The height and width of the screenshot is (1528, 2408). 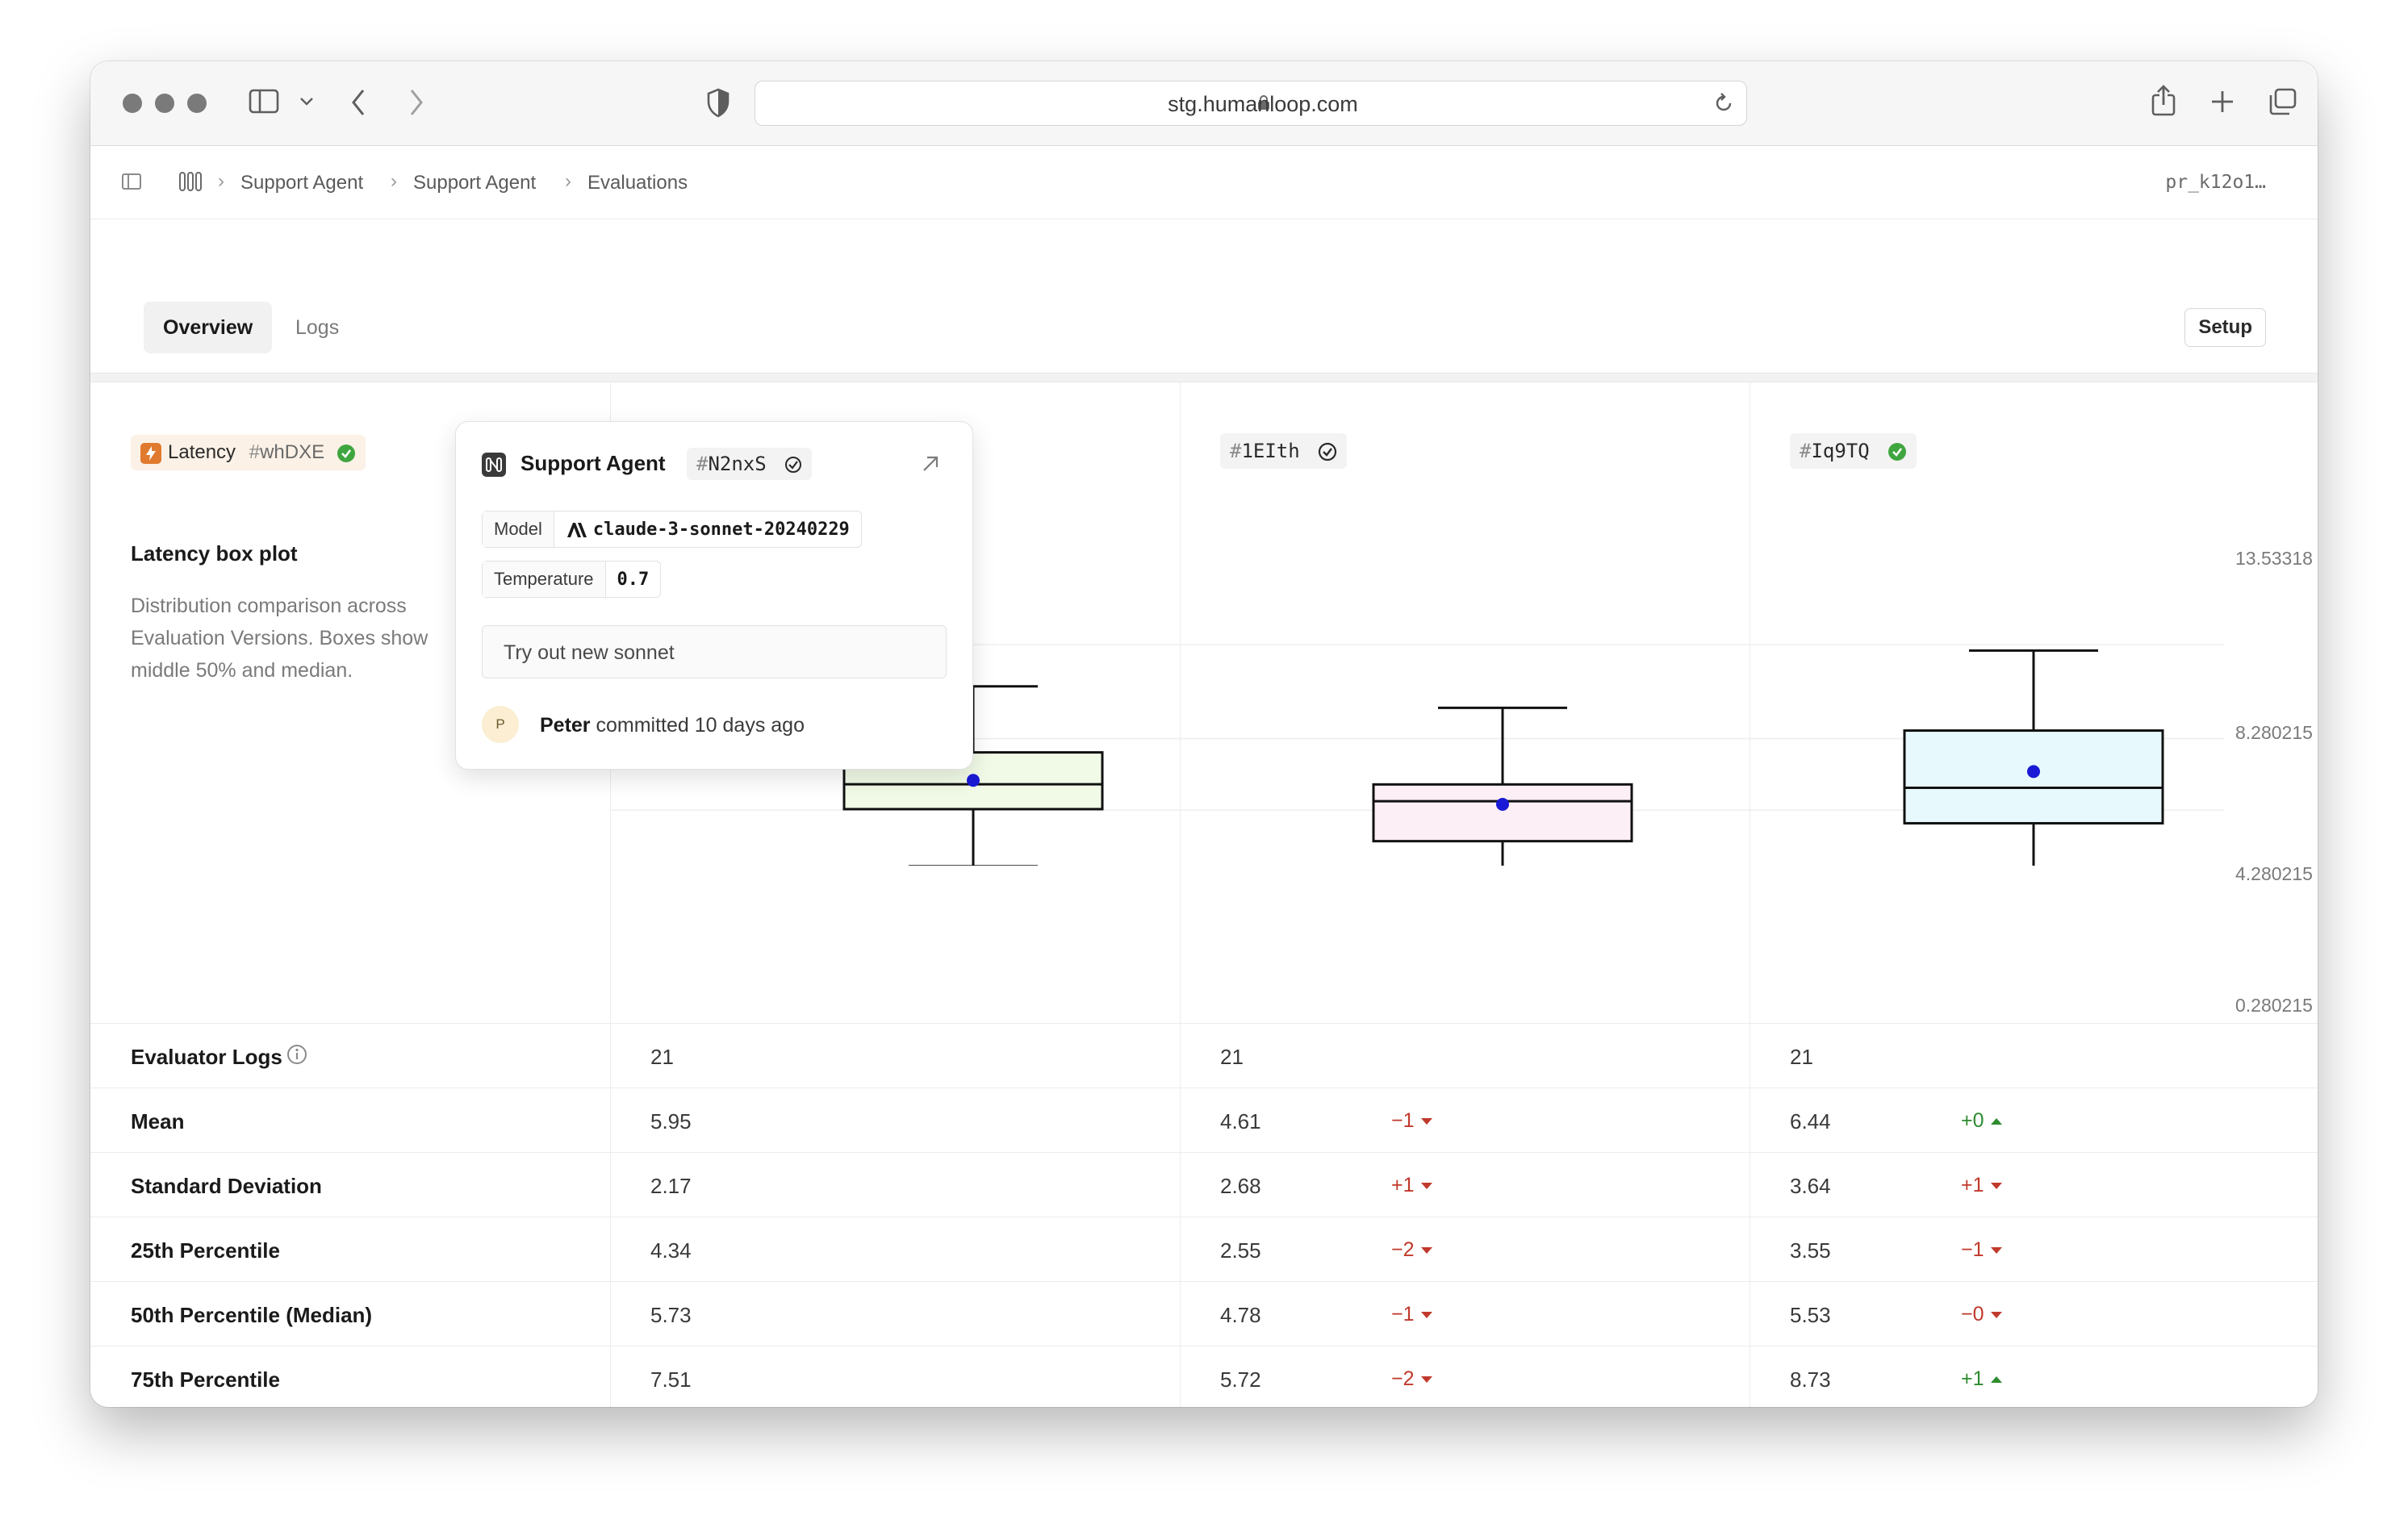 I want to click on avatar: P, so click(x=500, y=724).